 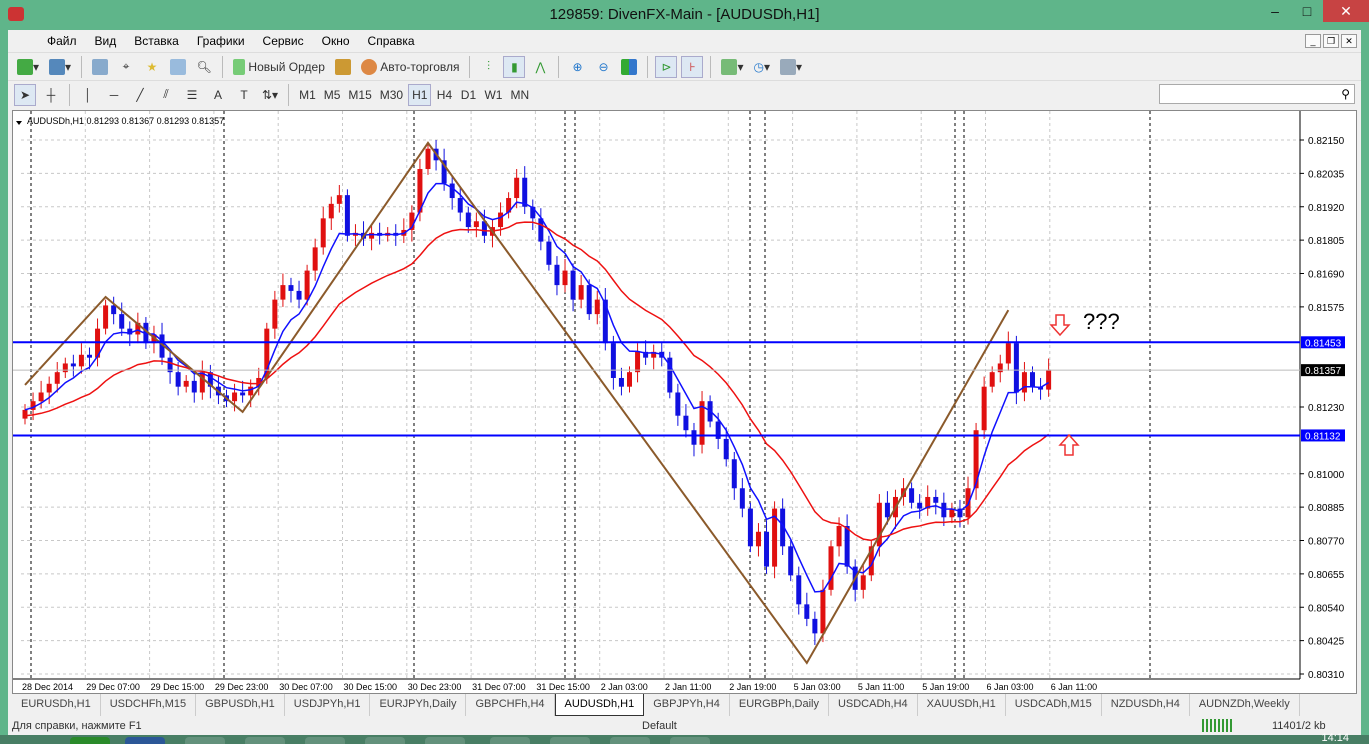 I want to click on templates-button: ▾, so click(x=791, y=67).